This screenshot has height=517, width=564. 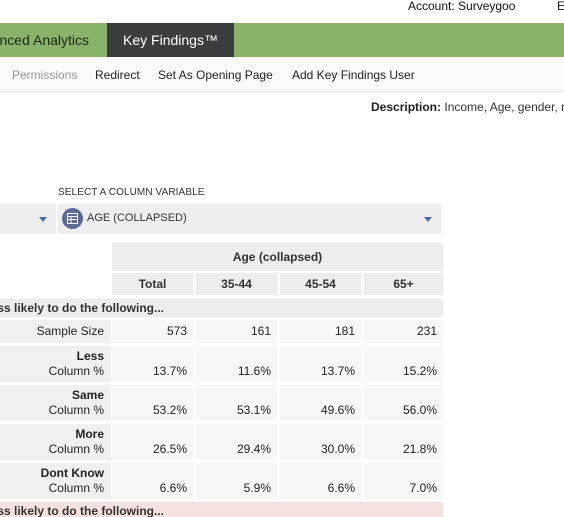 I want to click on sample-size-label: Sample Size, so click(x=55, y=331).